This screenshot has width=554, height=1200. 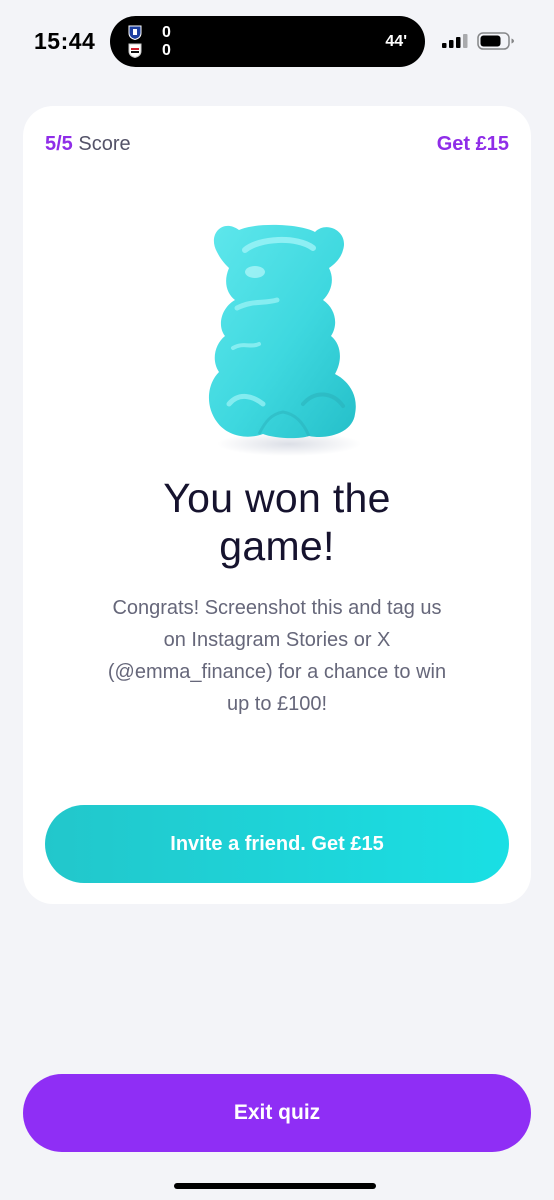 What do you see at coordinates (104, 144) in the screenshot?
I see `score-label: Score` at bounding box center [104, 144].